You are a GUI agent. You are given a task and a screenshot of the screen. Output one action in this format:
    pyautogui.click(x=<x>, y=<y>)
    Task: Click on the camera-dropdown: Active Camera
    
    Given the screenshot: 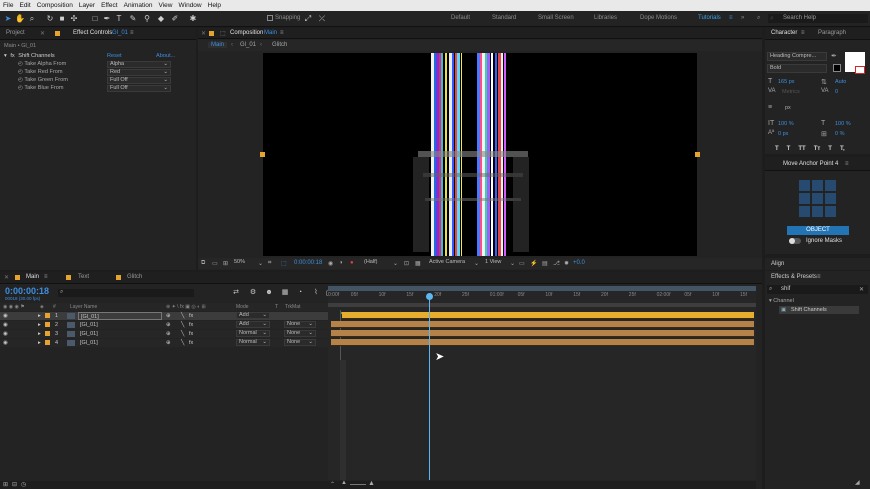 What is the action you would take?
    pyautogui.click(x=452, y=263)
    